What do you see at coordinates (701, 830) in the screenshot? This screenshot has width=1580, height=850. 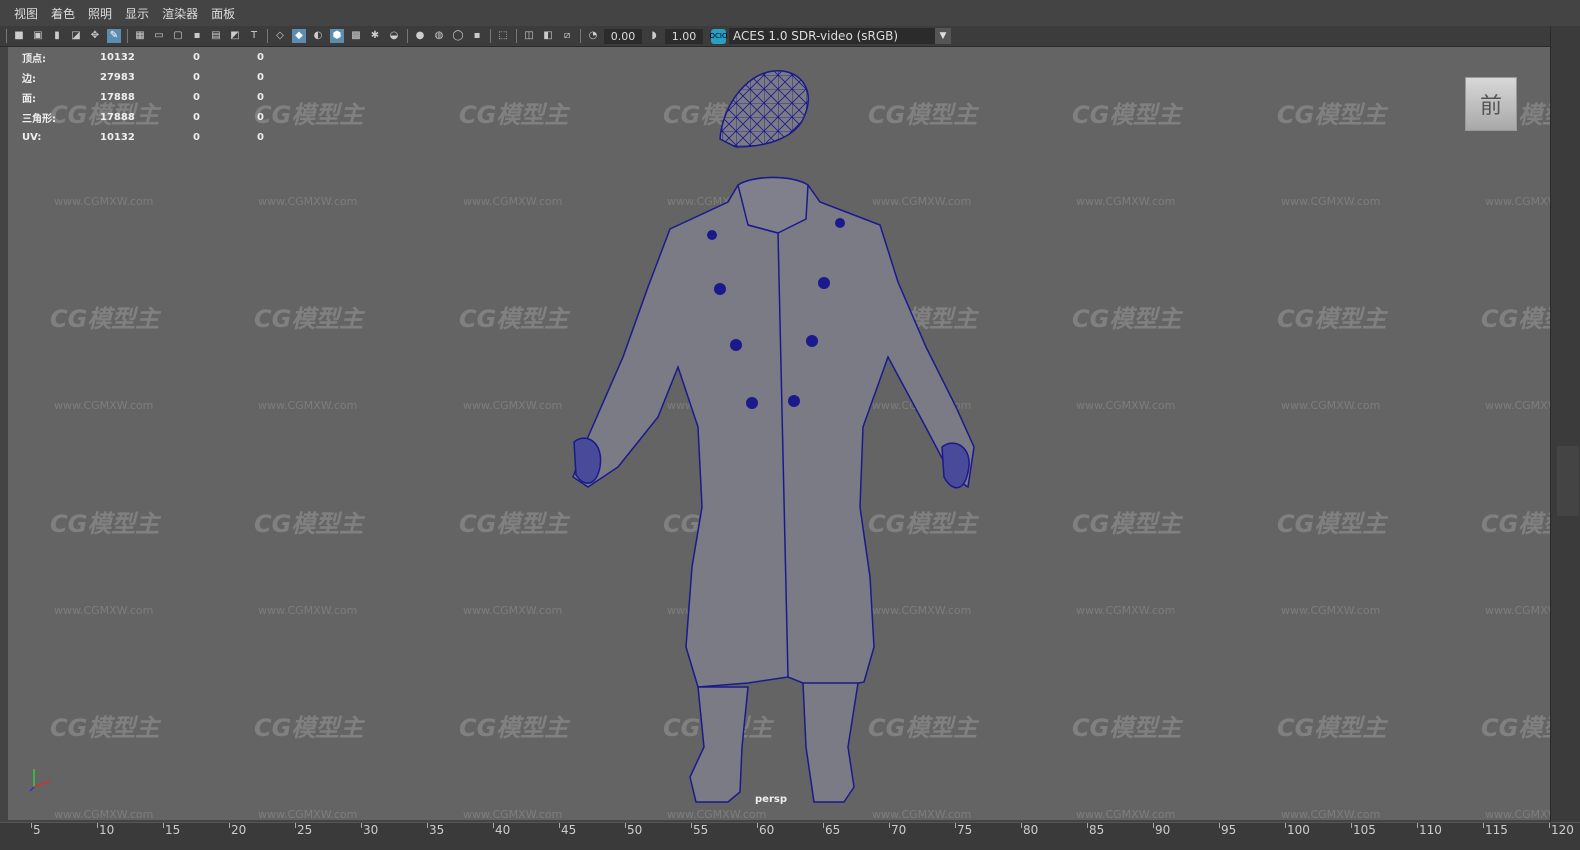 I see `timeline-frame-number: 55` at bounding box center [701, 830].